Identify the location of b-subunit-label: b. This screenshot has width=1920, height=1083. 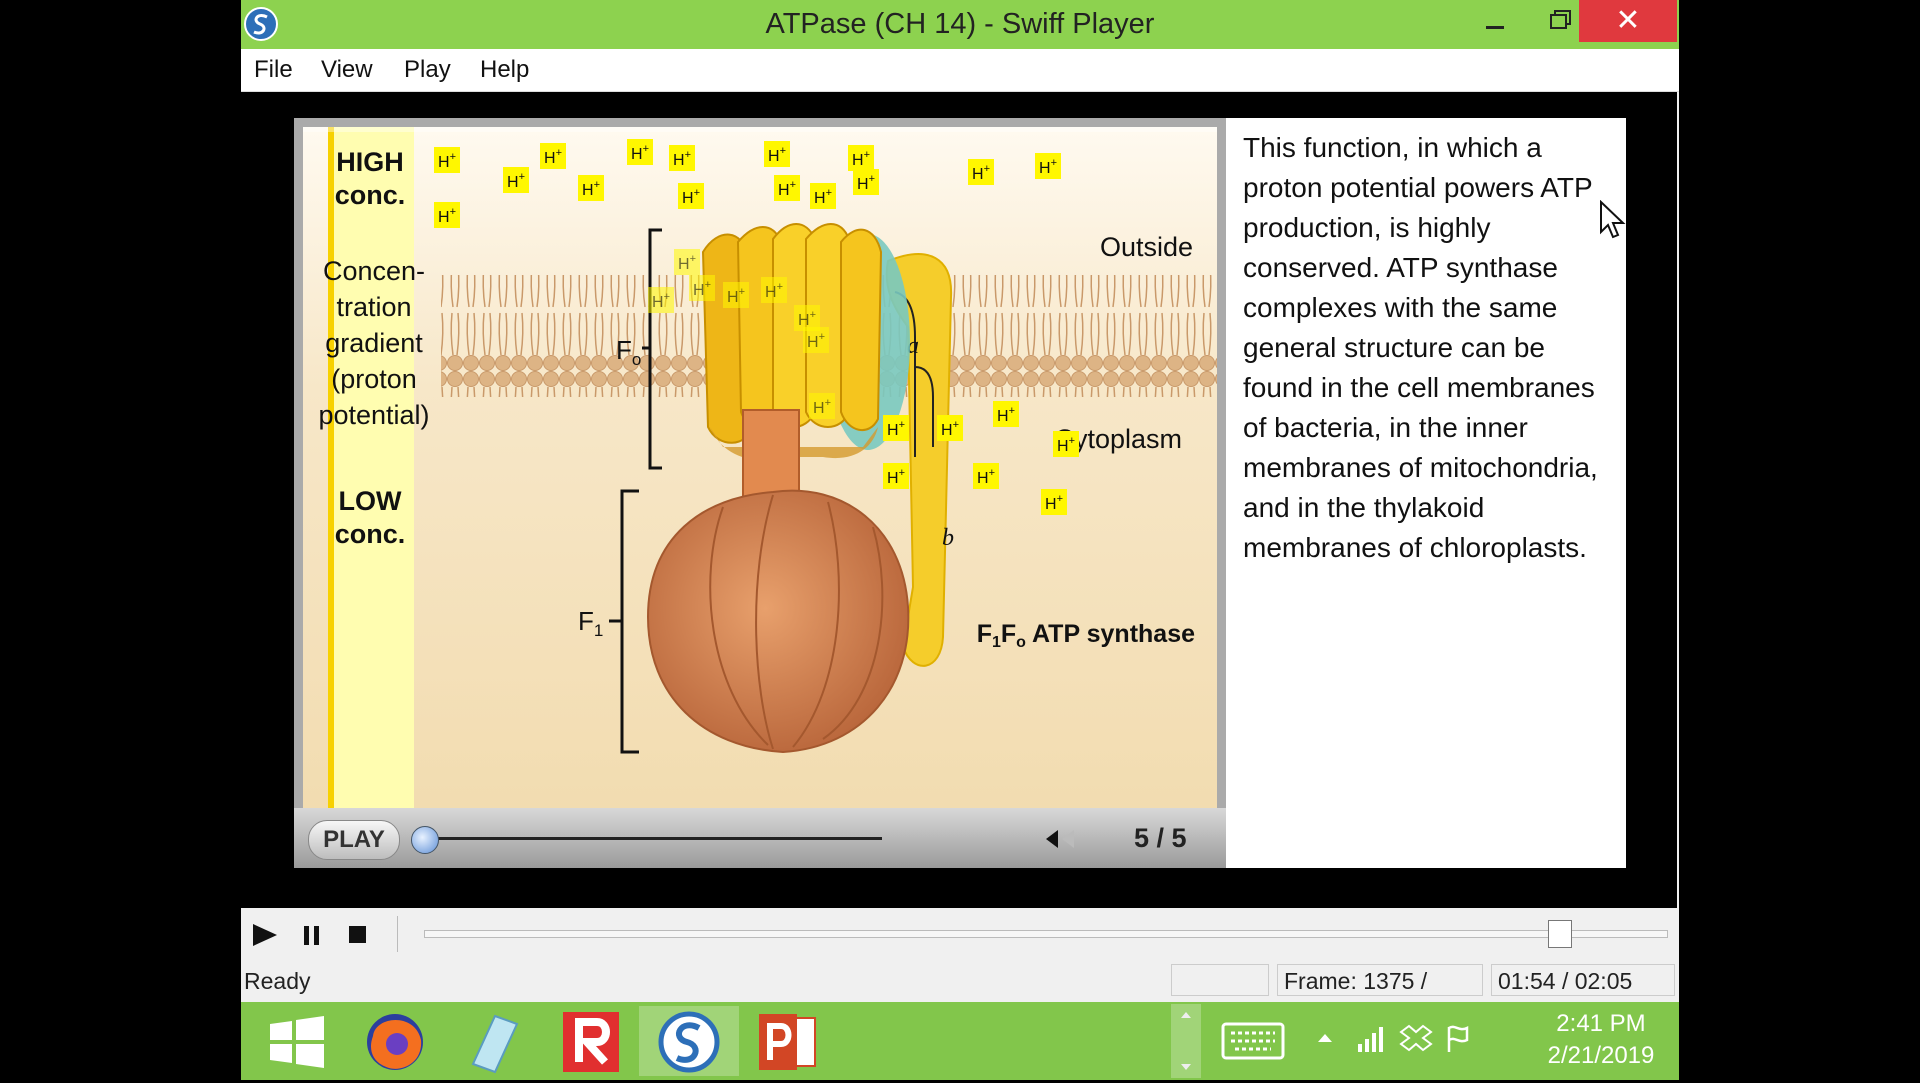
(948, 538).